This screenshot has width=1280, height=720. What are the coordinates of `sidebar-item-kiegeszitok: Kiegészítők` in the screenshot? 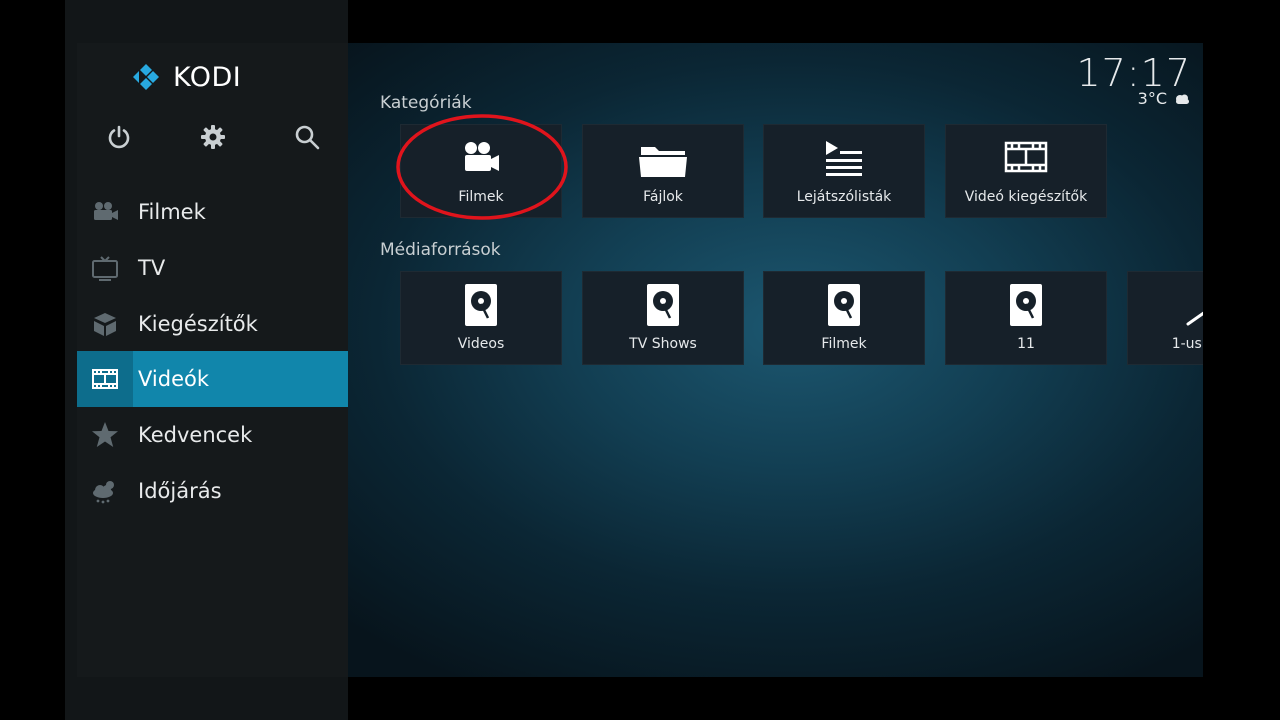 It's located at (212, 324).